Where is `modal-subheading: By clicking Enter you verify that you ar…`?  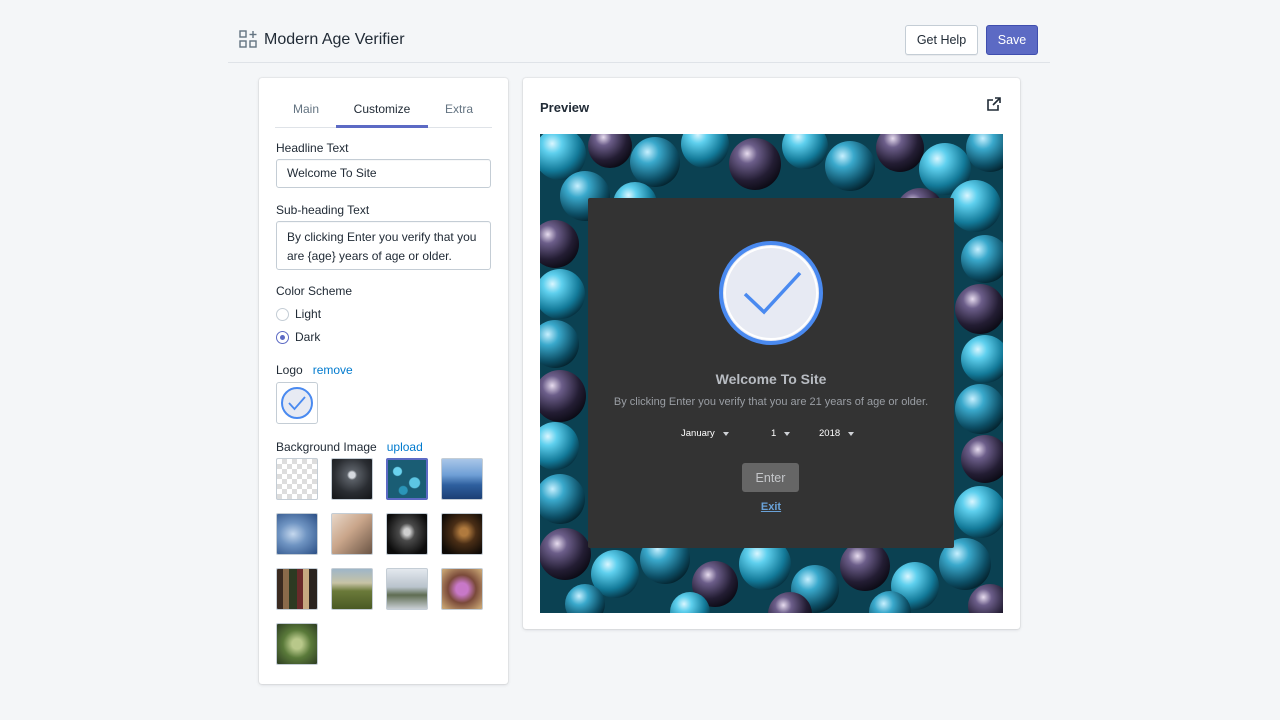
modal-subheading: By clicking Enter you verify that you ar… is located at coordinates (771, 402).